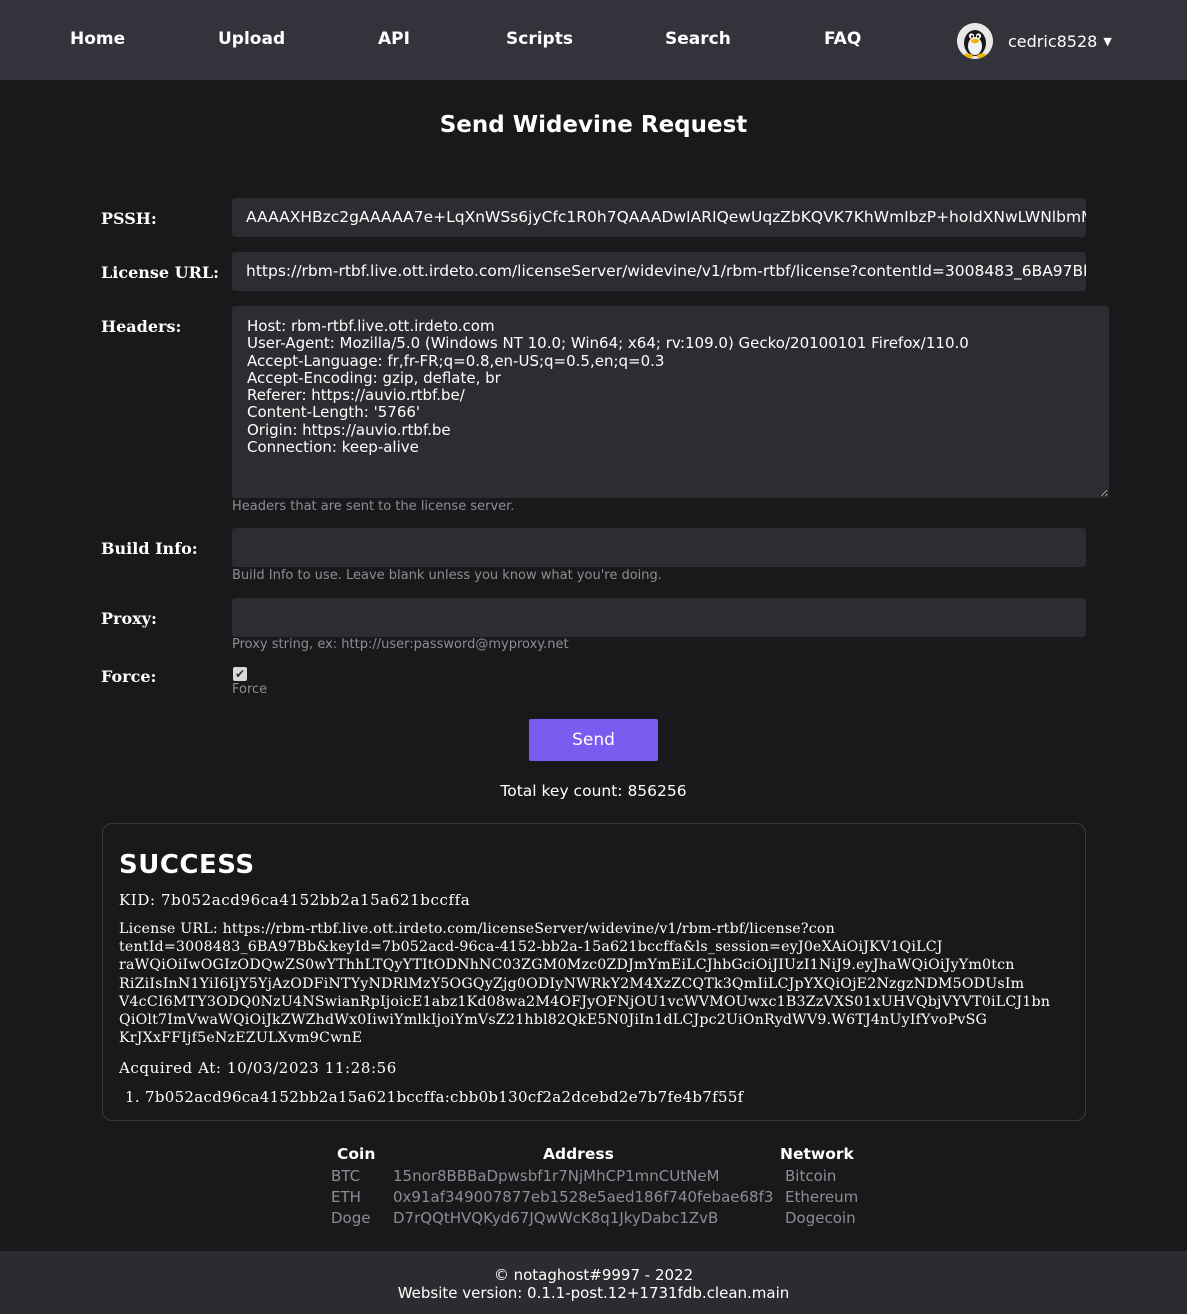  I want to click on nav-faq-link: FAQ, so click(842, 39).